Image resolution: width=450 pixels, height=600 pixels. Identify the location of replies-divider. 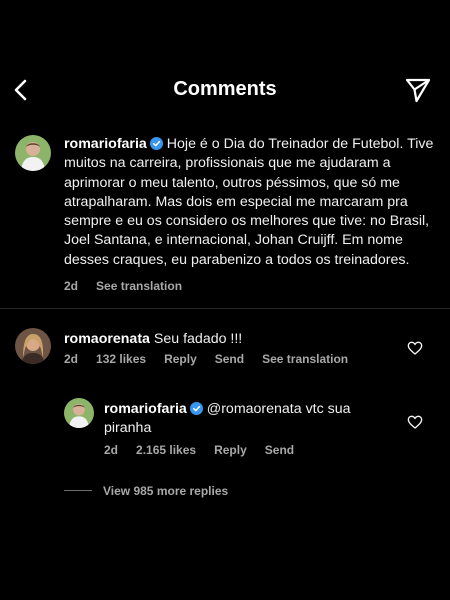
(78, 490).